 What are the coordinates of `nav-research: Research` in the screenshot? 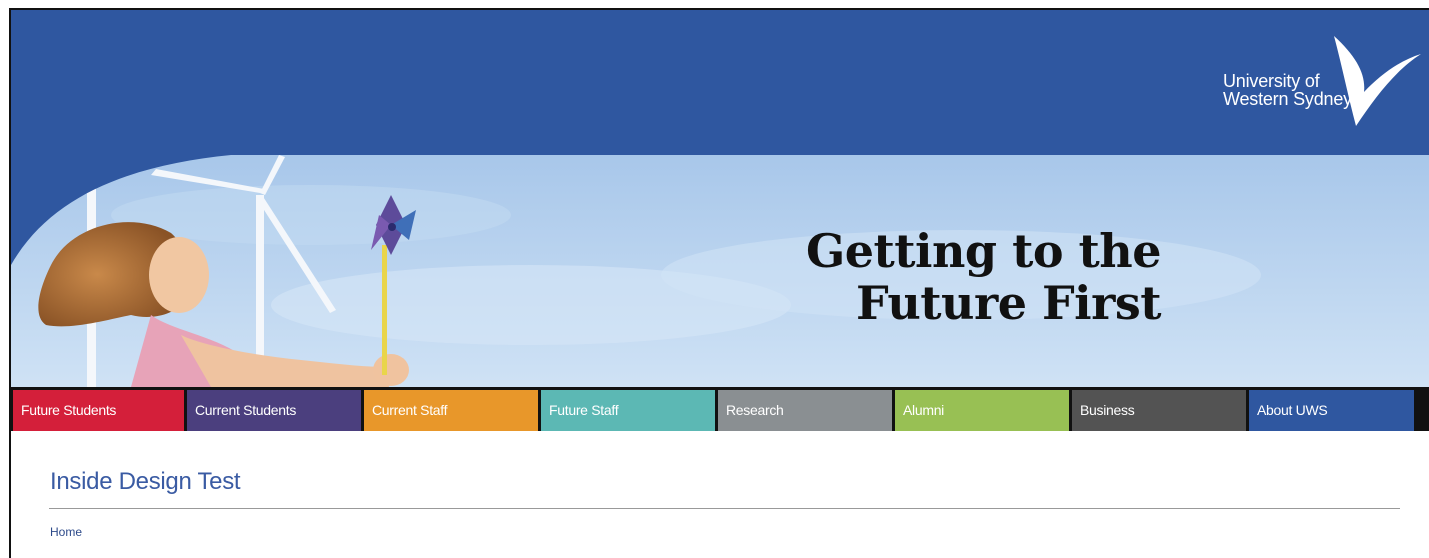 It's located at (805, 410).